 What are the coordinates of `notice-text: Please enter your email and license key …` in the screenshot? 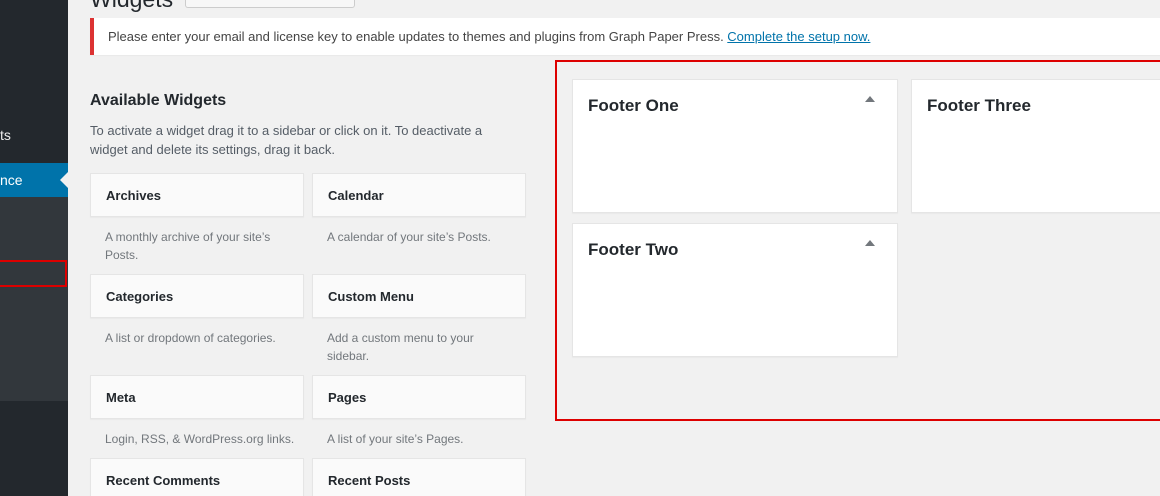 It's located at (489, 36).